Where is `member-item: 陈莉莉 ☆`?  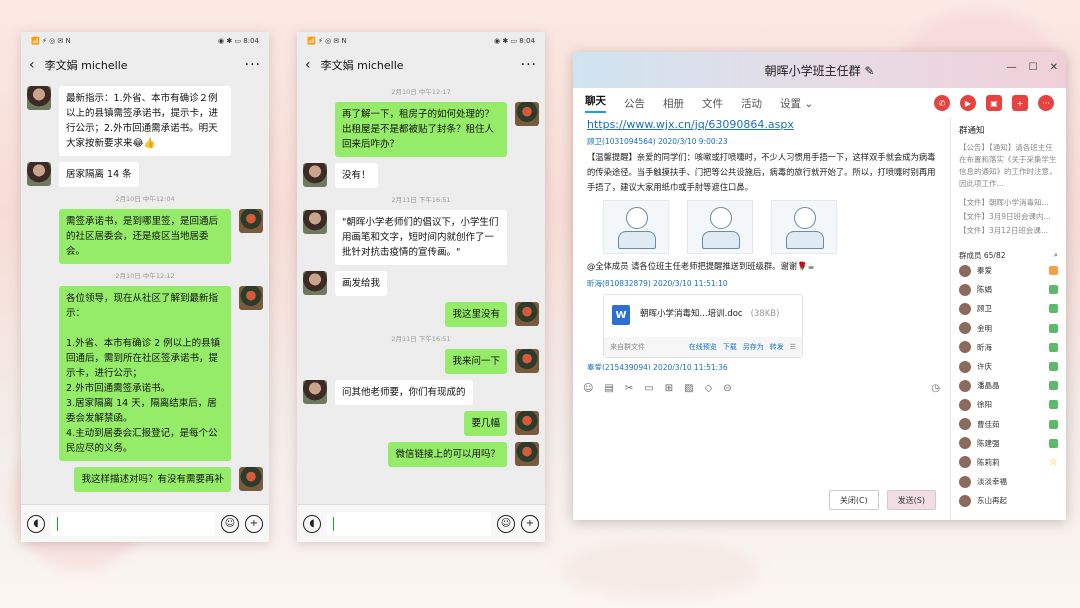
member-item: 陈莉莉 ☆ is located at coordinates (1008, 462).